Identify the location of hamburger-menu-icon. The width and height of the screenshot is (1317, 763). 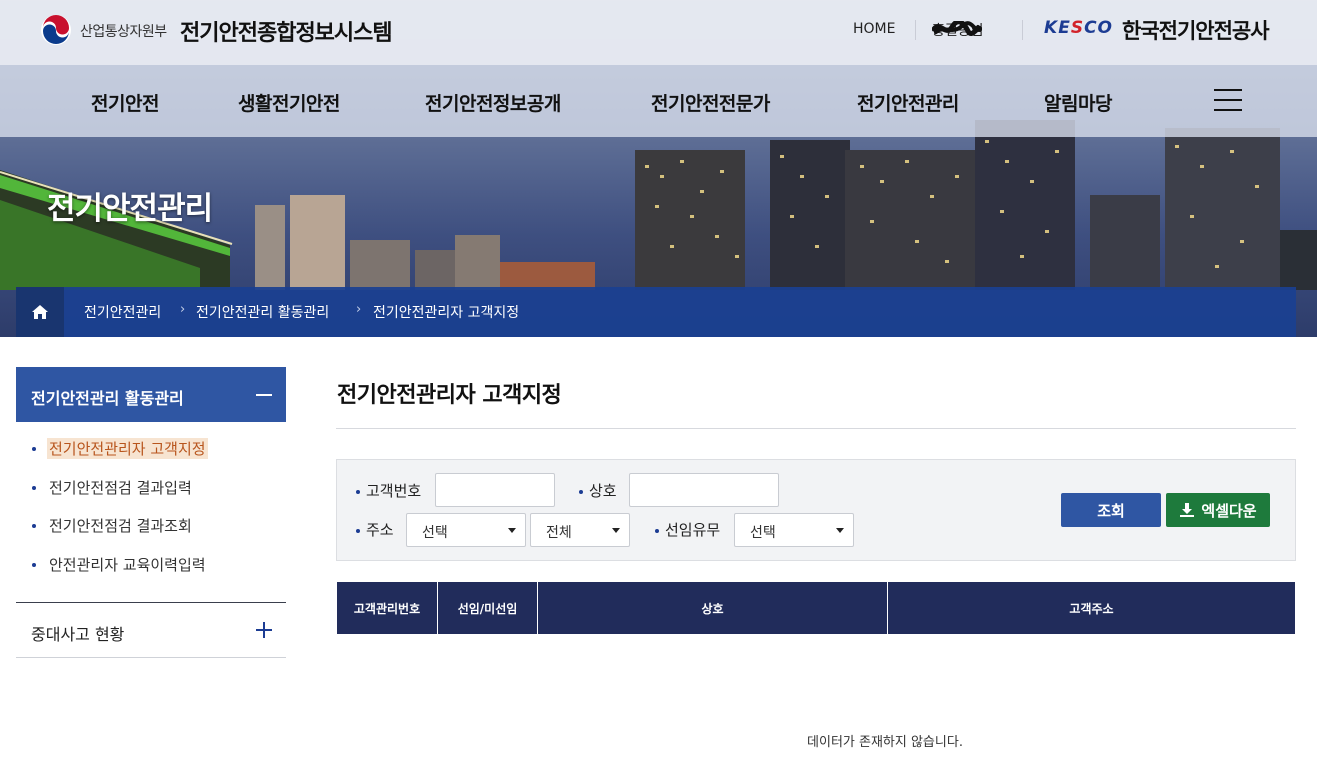
(1228, 100).